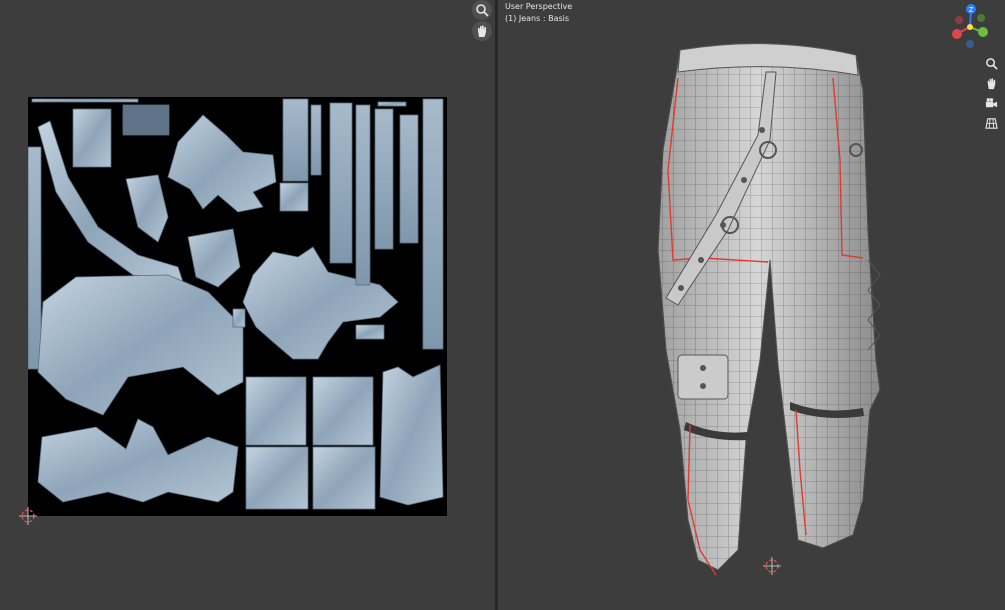  I want to click on z-axis-label: Z, so click(971, 10).